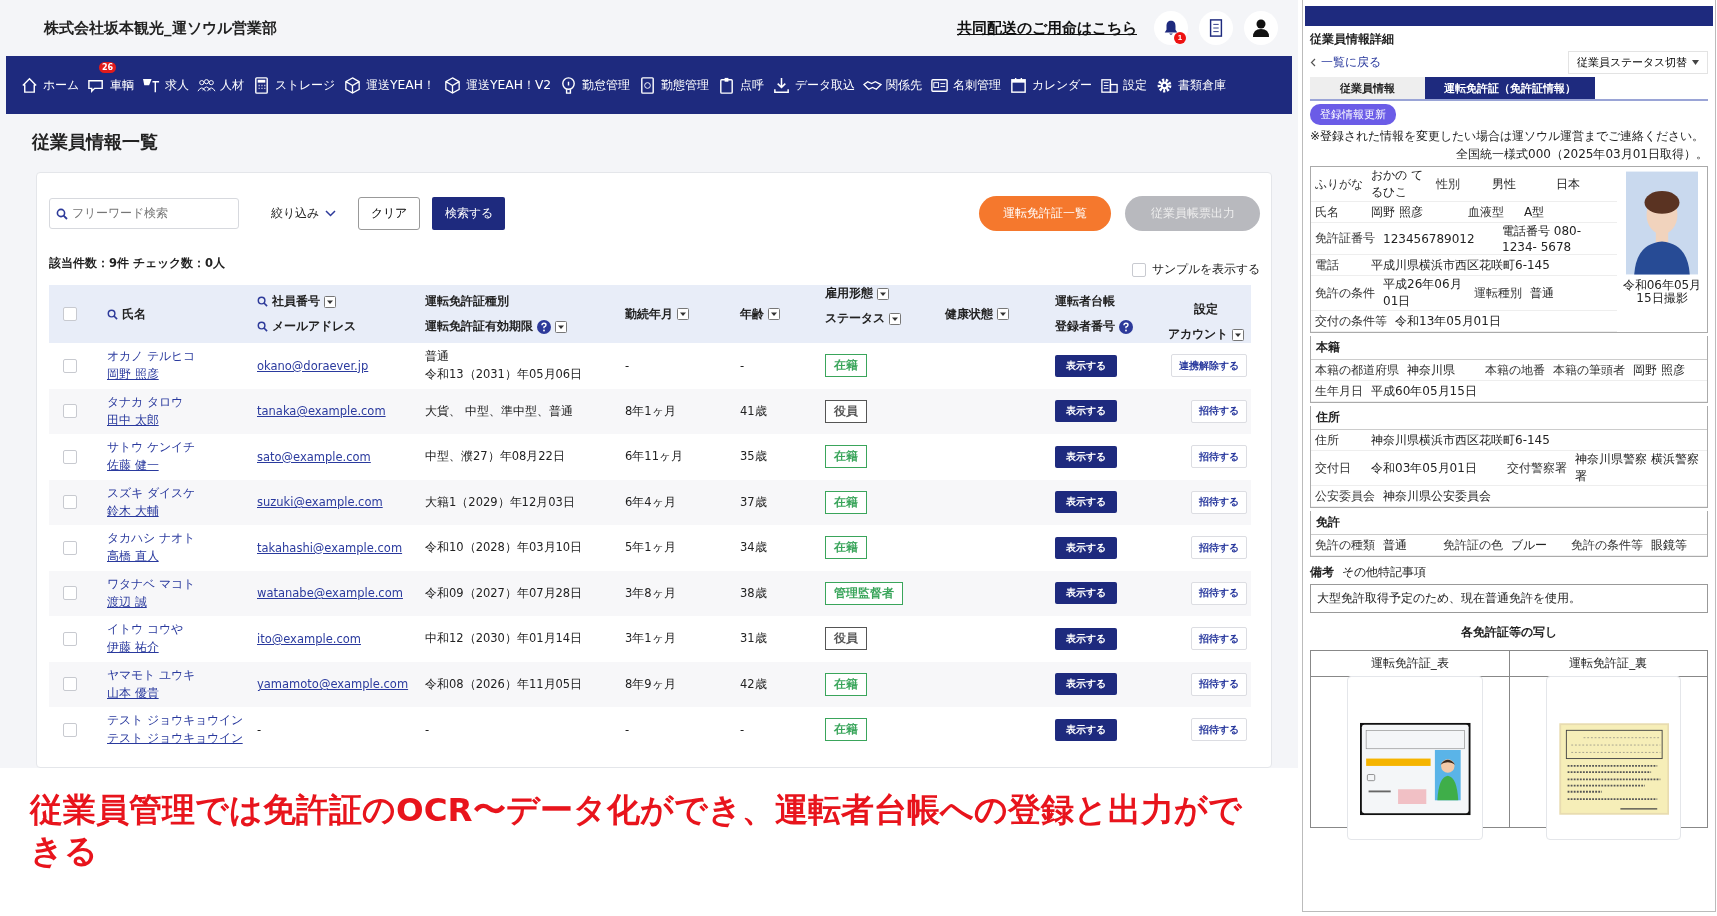 The height and width of the screenshot is (916, 1717). I want to click on name-link: テスト ジョウキョウイン, so click(175, 739).